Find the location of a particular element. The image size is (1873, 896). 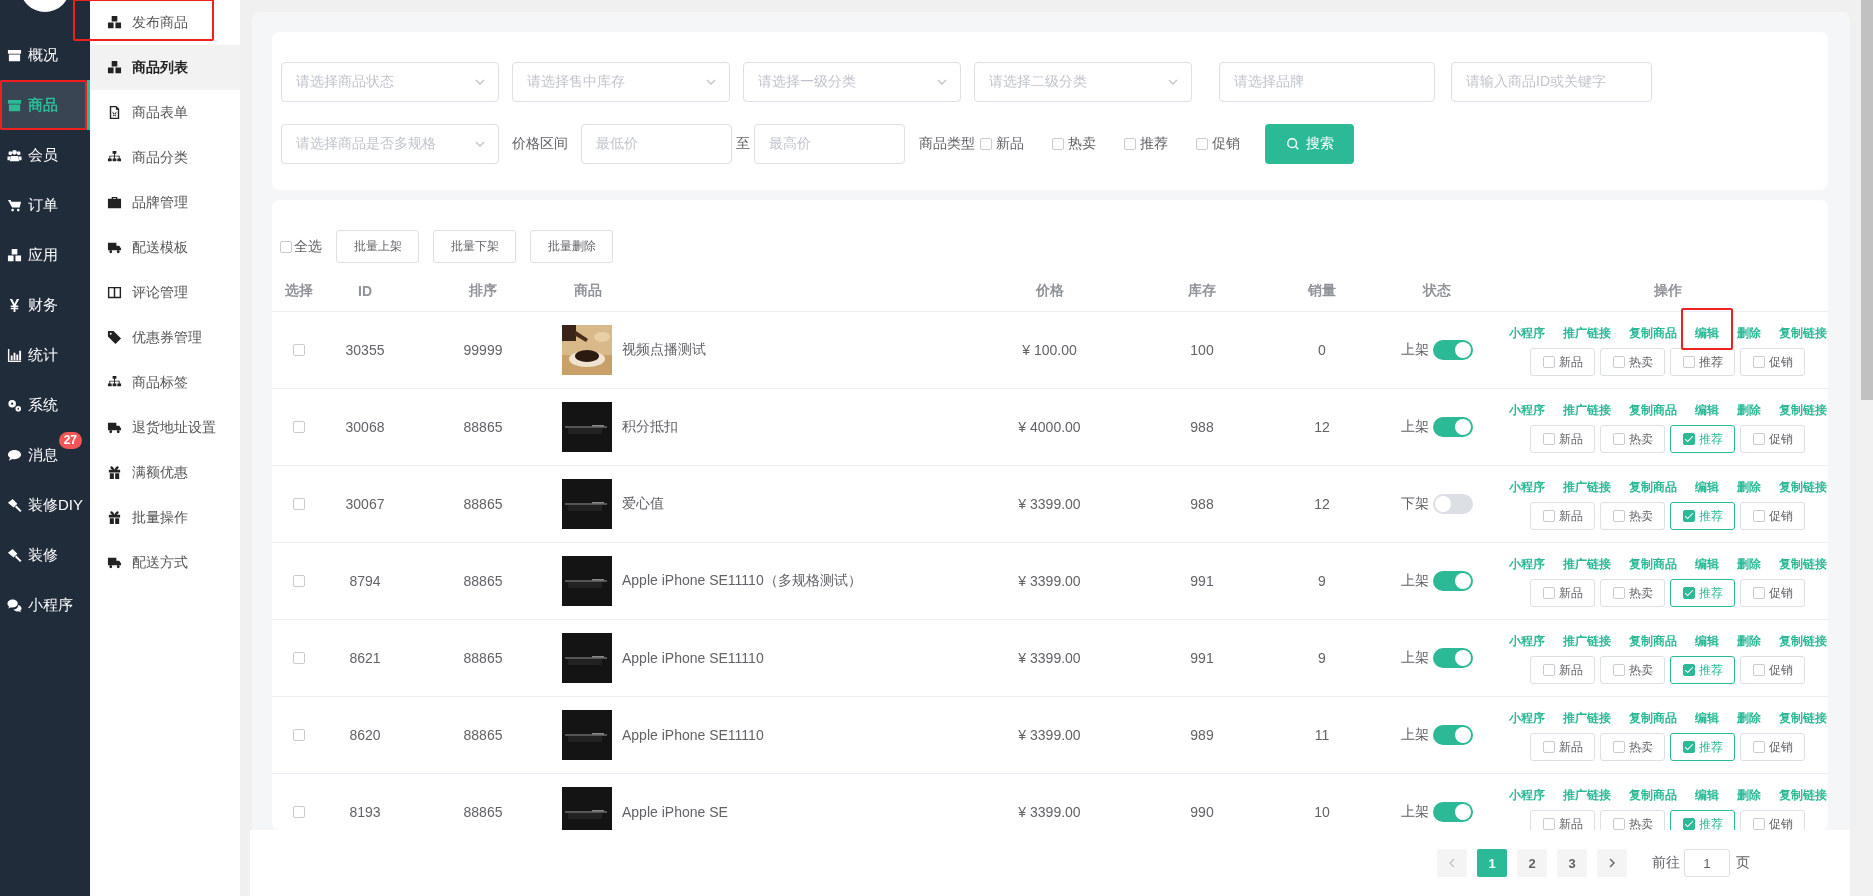

select-field: 请选择一级分类 is located at coordinates (852, 82).